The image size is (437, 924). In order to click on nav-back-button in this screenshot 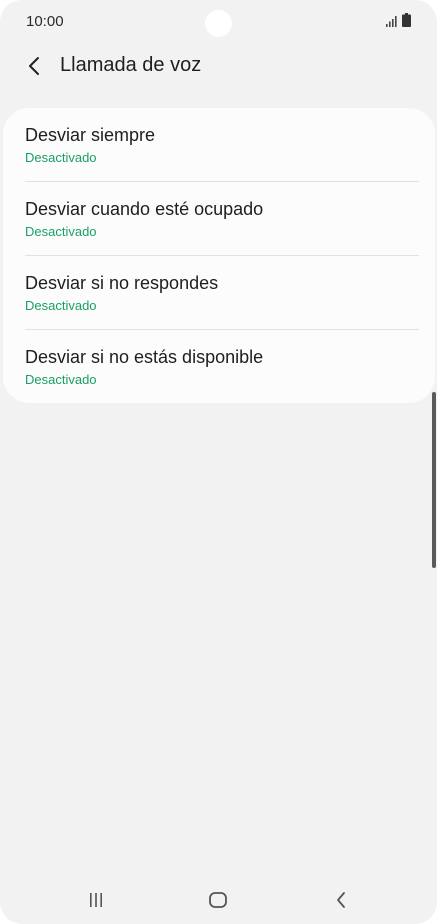, I will do `click(341, 900)`.